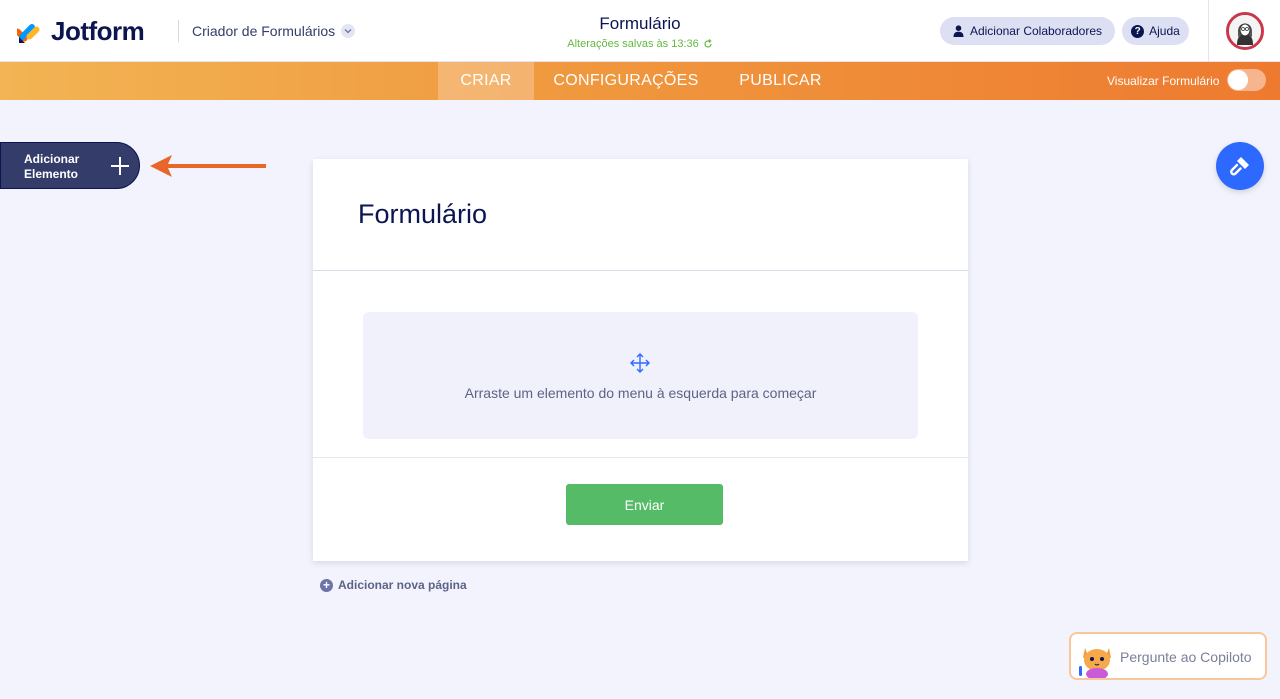 This screenshot has height=699, width=1280. I want to click on jotform-logo-icon, so click(28, 32).